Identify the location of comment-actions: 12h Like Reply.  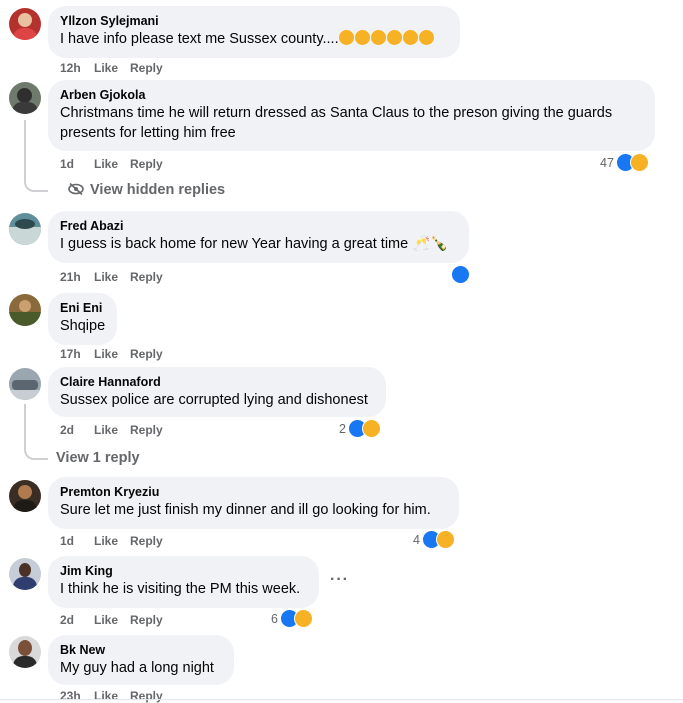
(111, 68).